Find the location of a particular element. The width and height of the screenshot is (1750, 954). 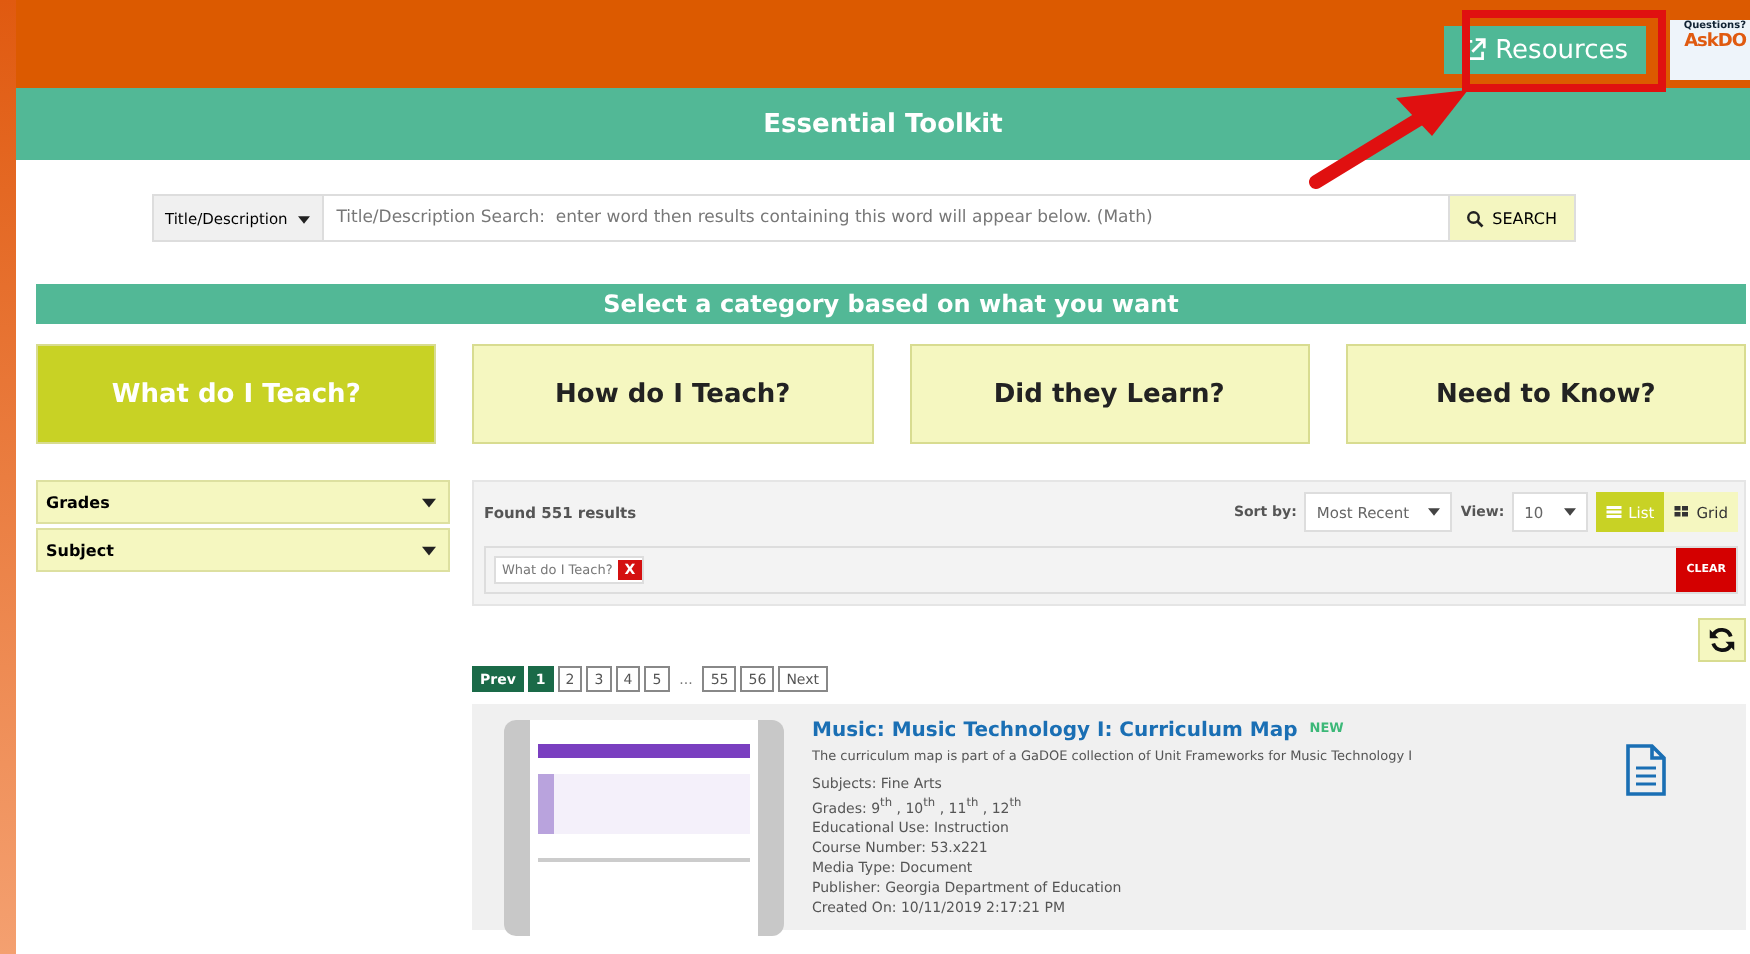

category-heading: Select a category based on what you want is located at coordinates (891, 304).